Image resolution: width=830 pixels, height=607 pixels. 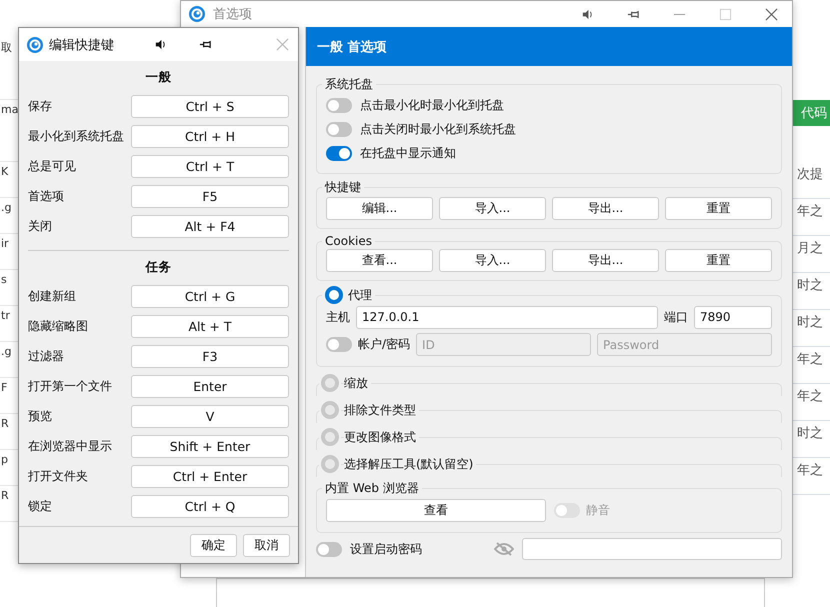 I want to click on action-label: 关闭, so click(x=40, y=226).